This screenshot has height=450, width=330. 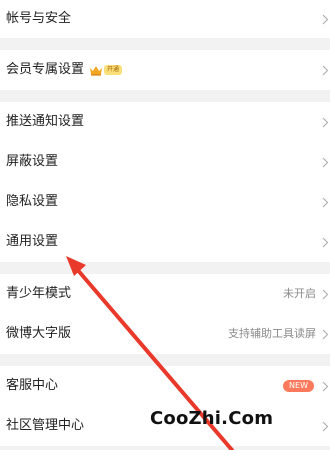 I want to click on watermark-text: CooZhi.Com, so click(x=212, y=418).